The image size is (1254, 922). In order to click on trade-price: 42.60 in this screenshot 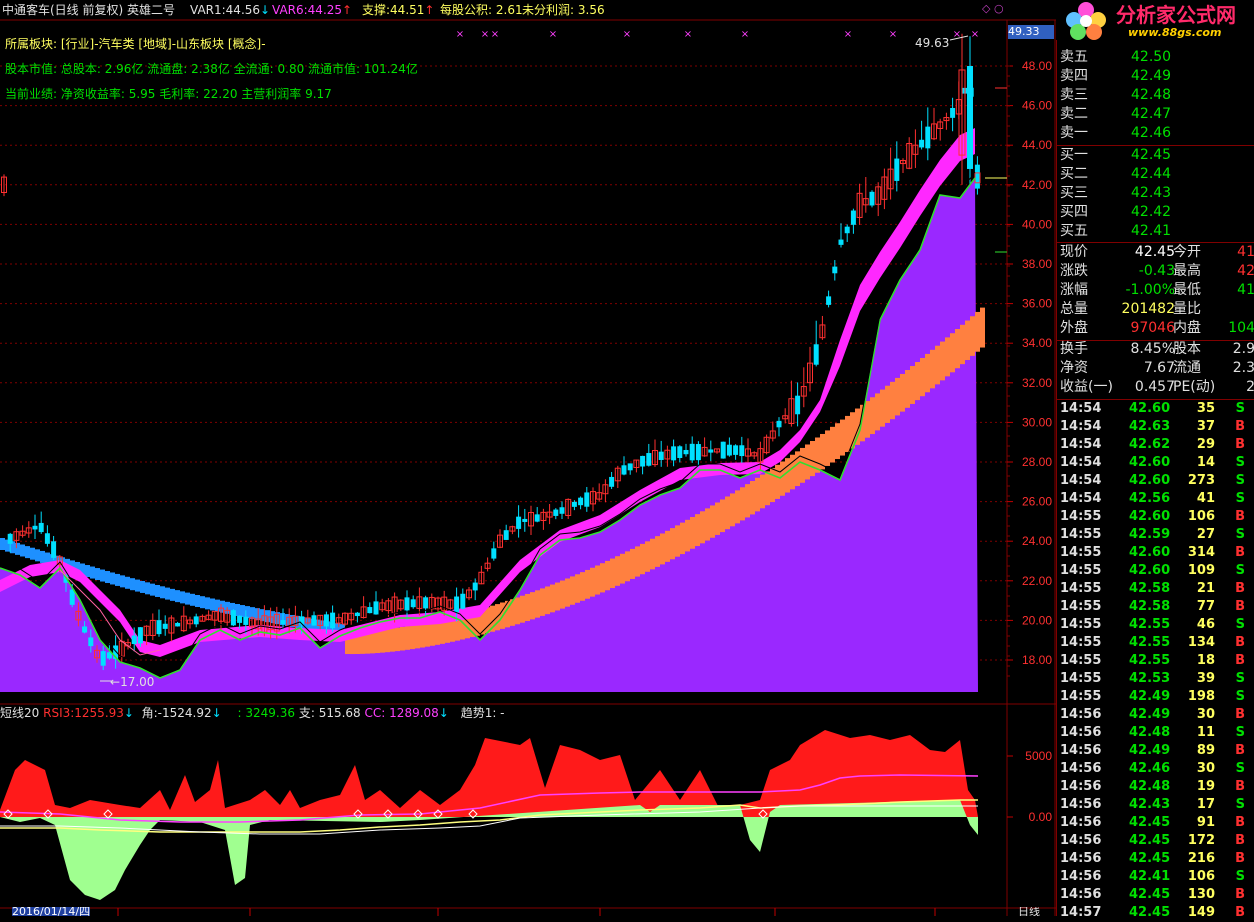, I will do `click(1150, 480)`.